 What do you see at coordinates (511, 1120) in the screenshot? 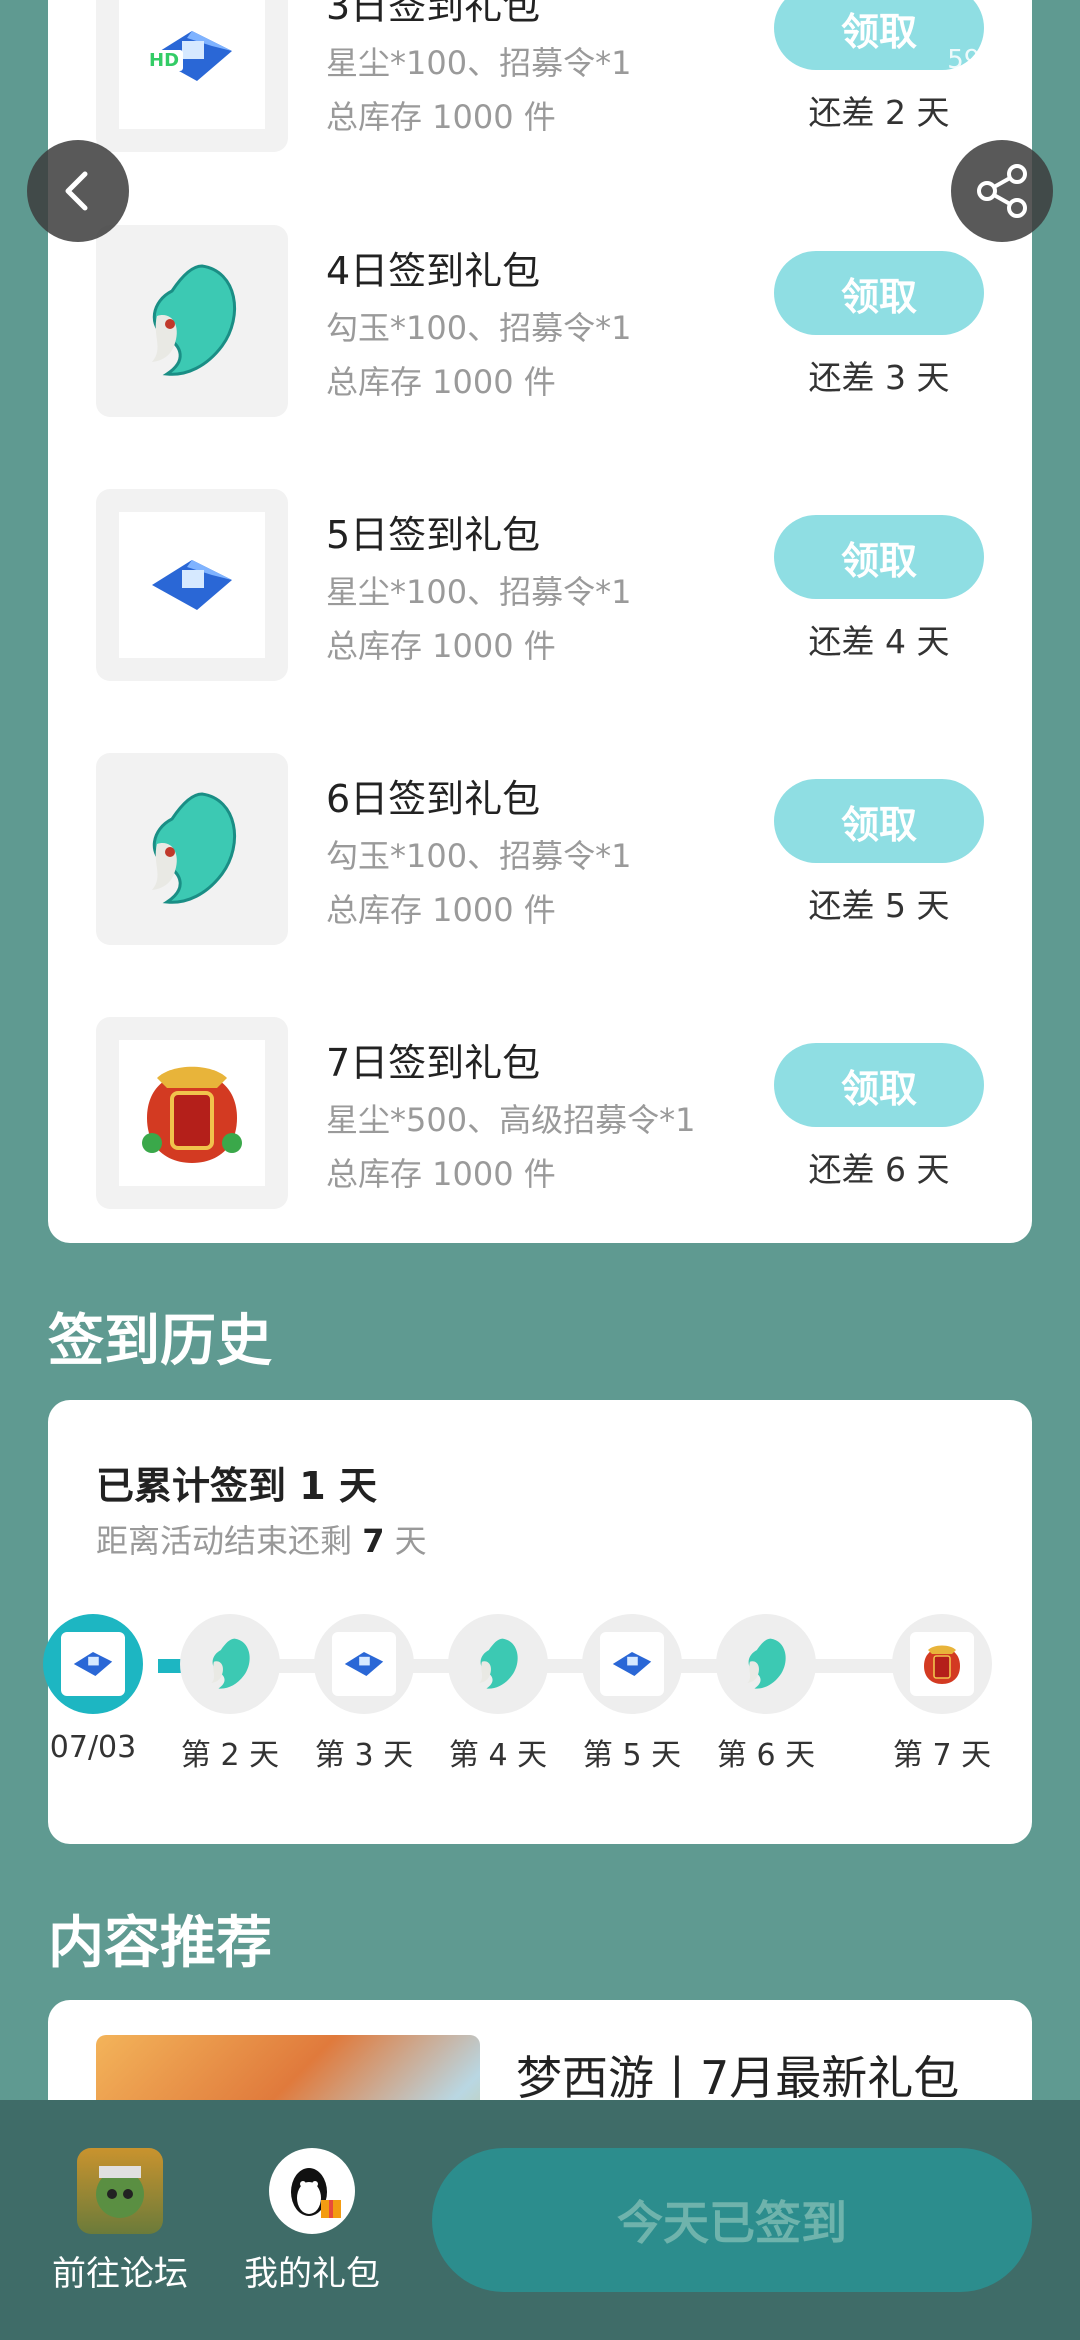
I see `gift-desc: 星尘*500、高级招募令*1` at bounding box center [511, 1120].